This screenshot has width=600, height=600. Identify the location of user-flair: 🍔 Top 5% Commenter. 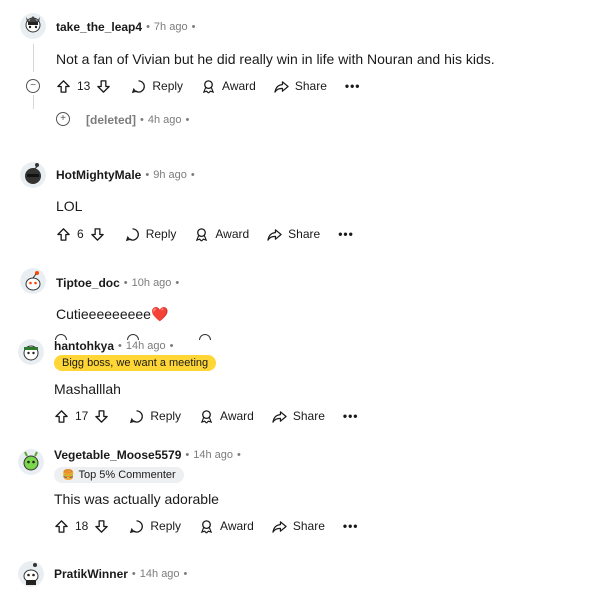
(119, 475).